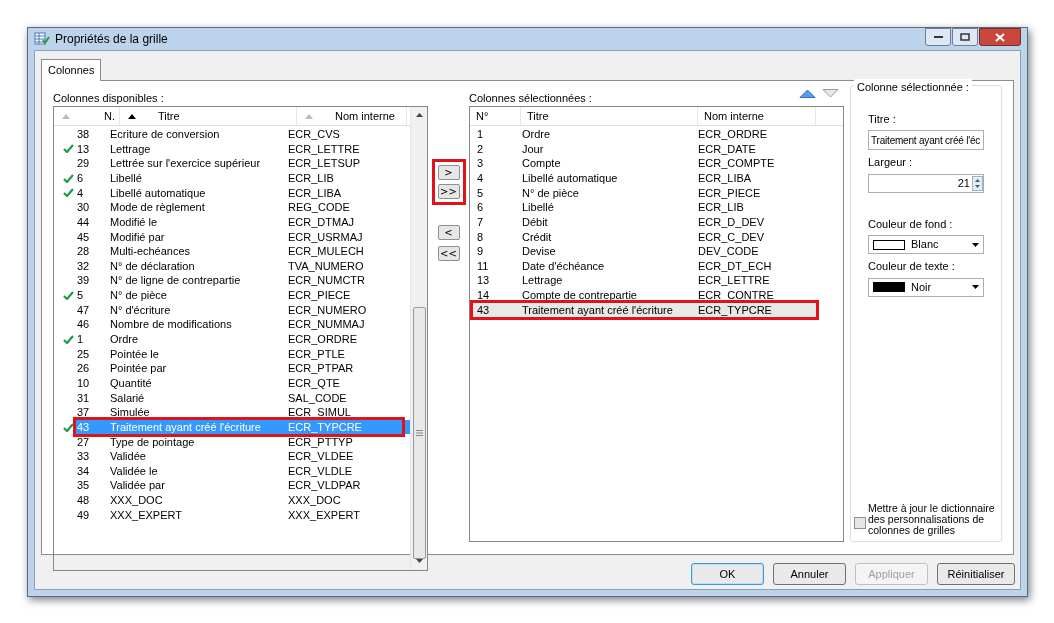 Image resolution: width=1054 pixels, height=623 pixels. What do you see at coordinates (495, 116) in the screenshot?
I see `column-header: N°` at bounding box center [495, 116].